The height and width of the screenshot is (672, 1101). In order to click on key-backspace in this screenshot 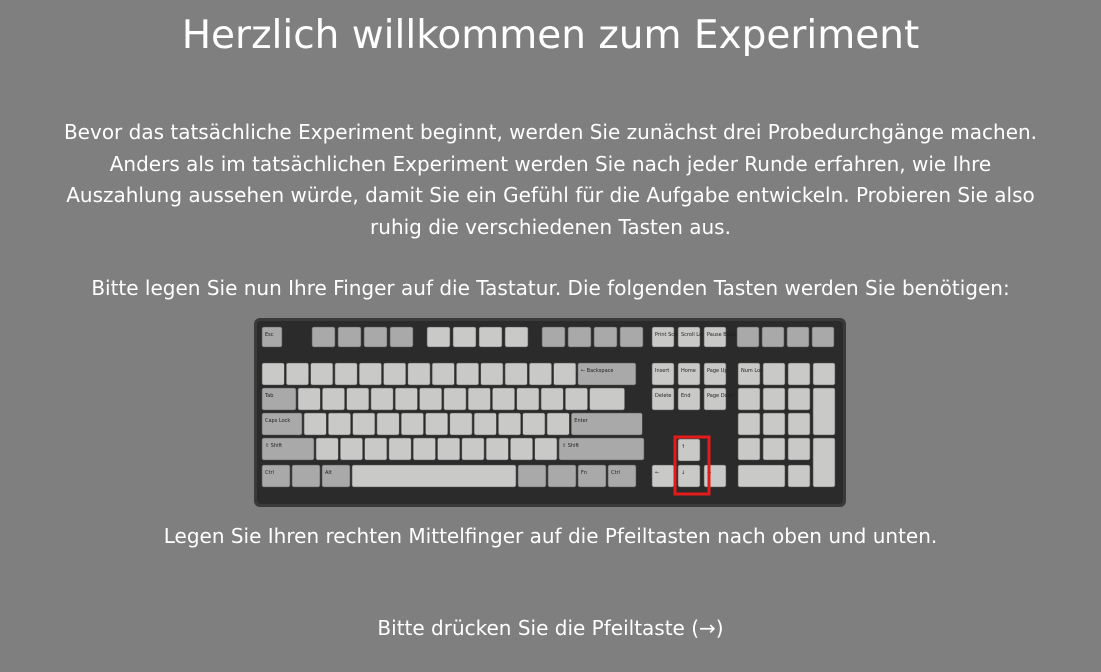, I will do `click(607, 374)`.